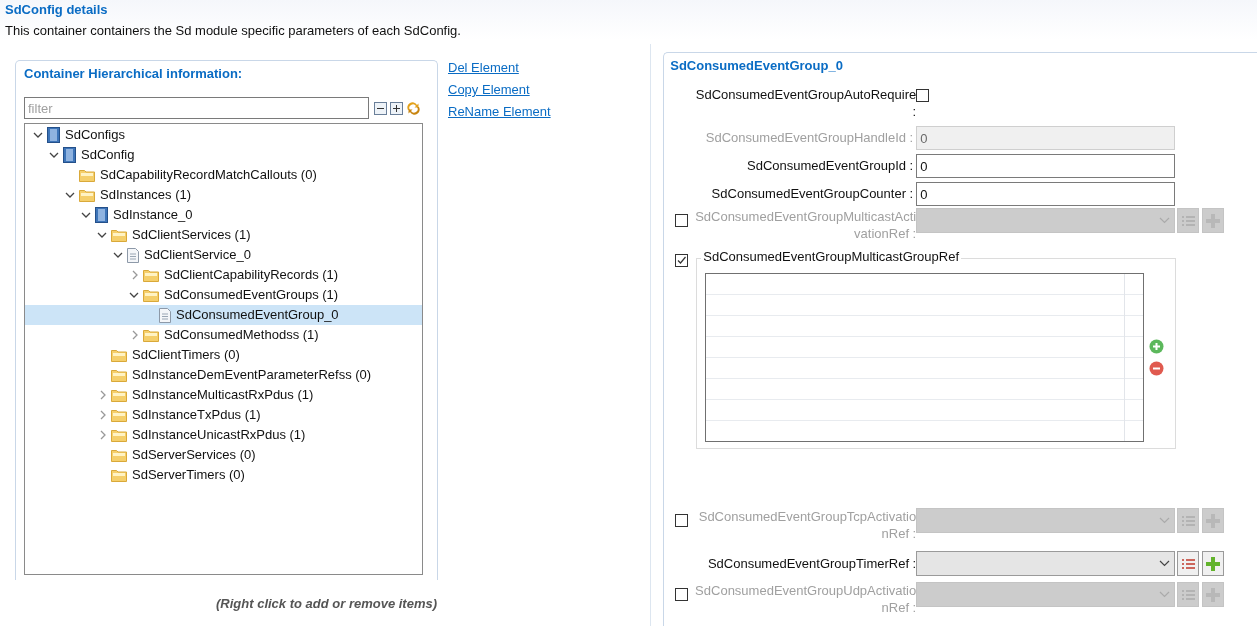  I want to click on remove-icon, so click(1157, 368).